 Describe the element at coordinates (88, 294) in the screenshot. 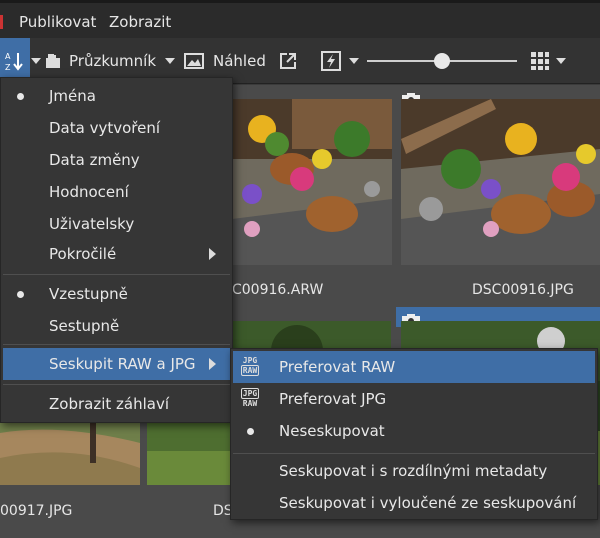

I see `menu-item-label: Vzestupně` at that location.